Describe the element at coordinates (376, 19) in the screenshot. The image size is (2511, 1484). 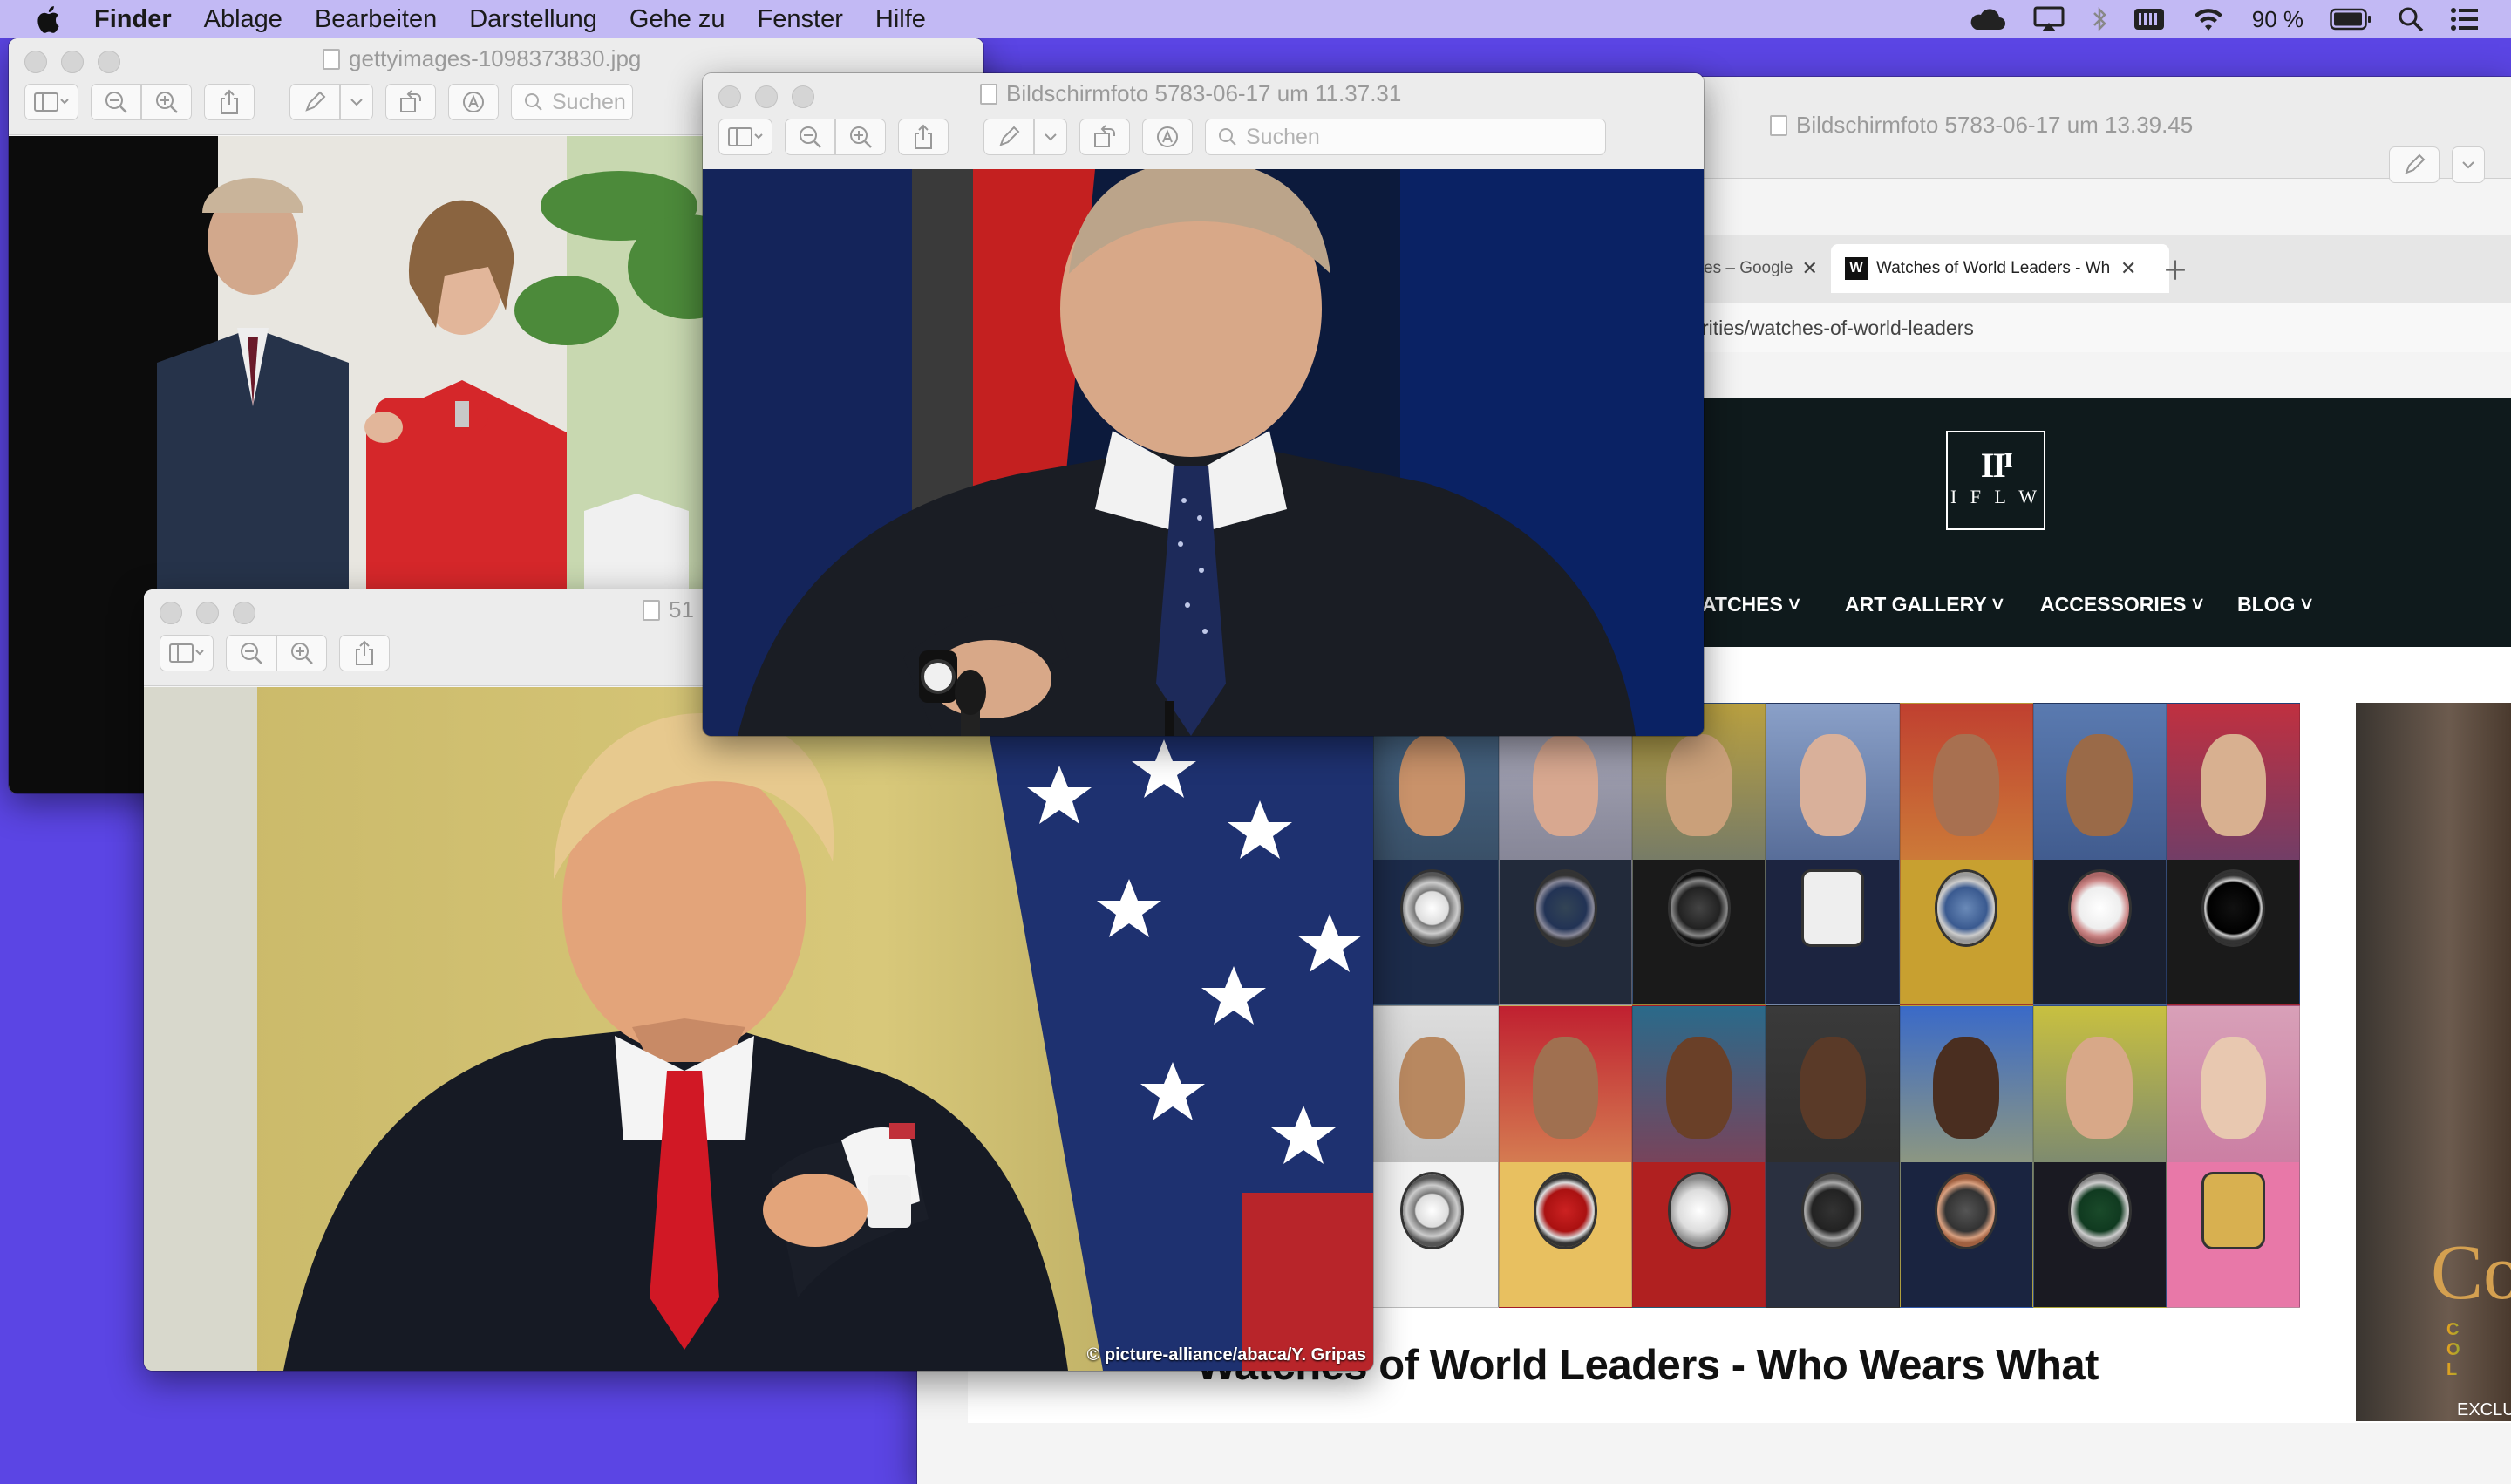
I see `menu-bearbeiten: Bearbeiten` at that location.